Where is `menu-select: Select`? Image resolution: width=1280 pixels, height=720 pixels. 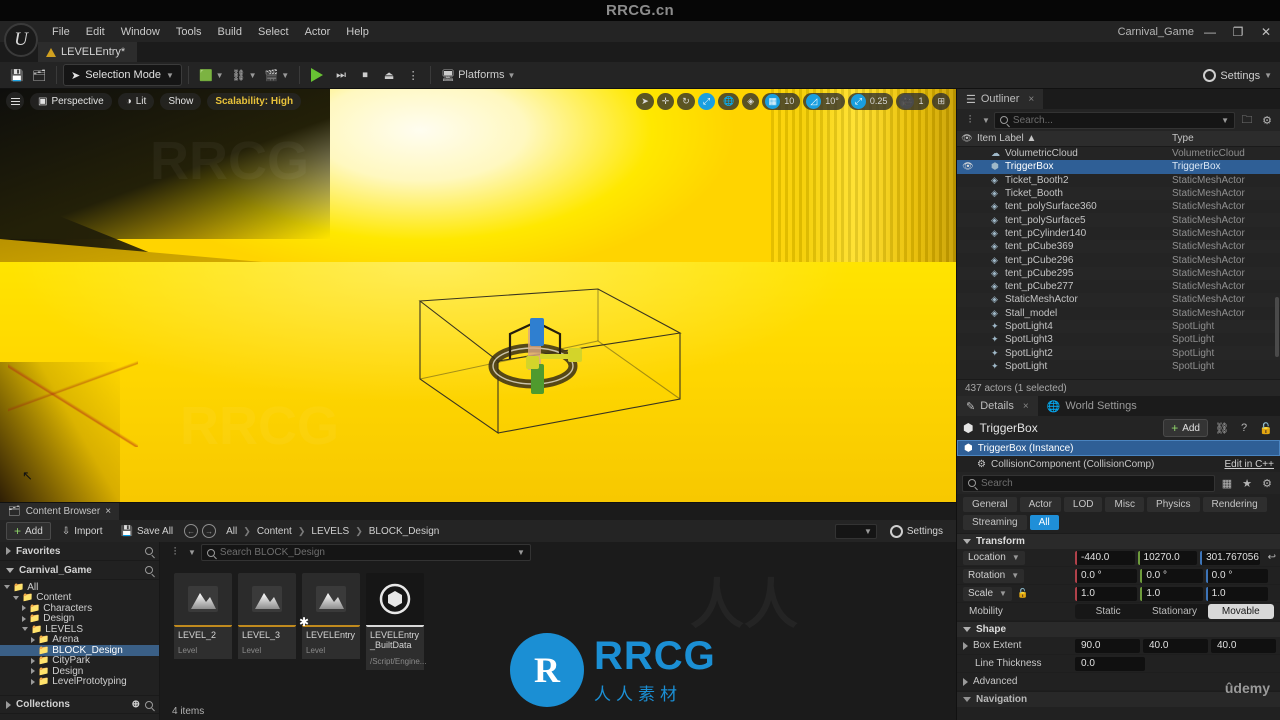
menu-select: Select is located at coordinates (273, 32).